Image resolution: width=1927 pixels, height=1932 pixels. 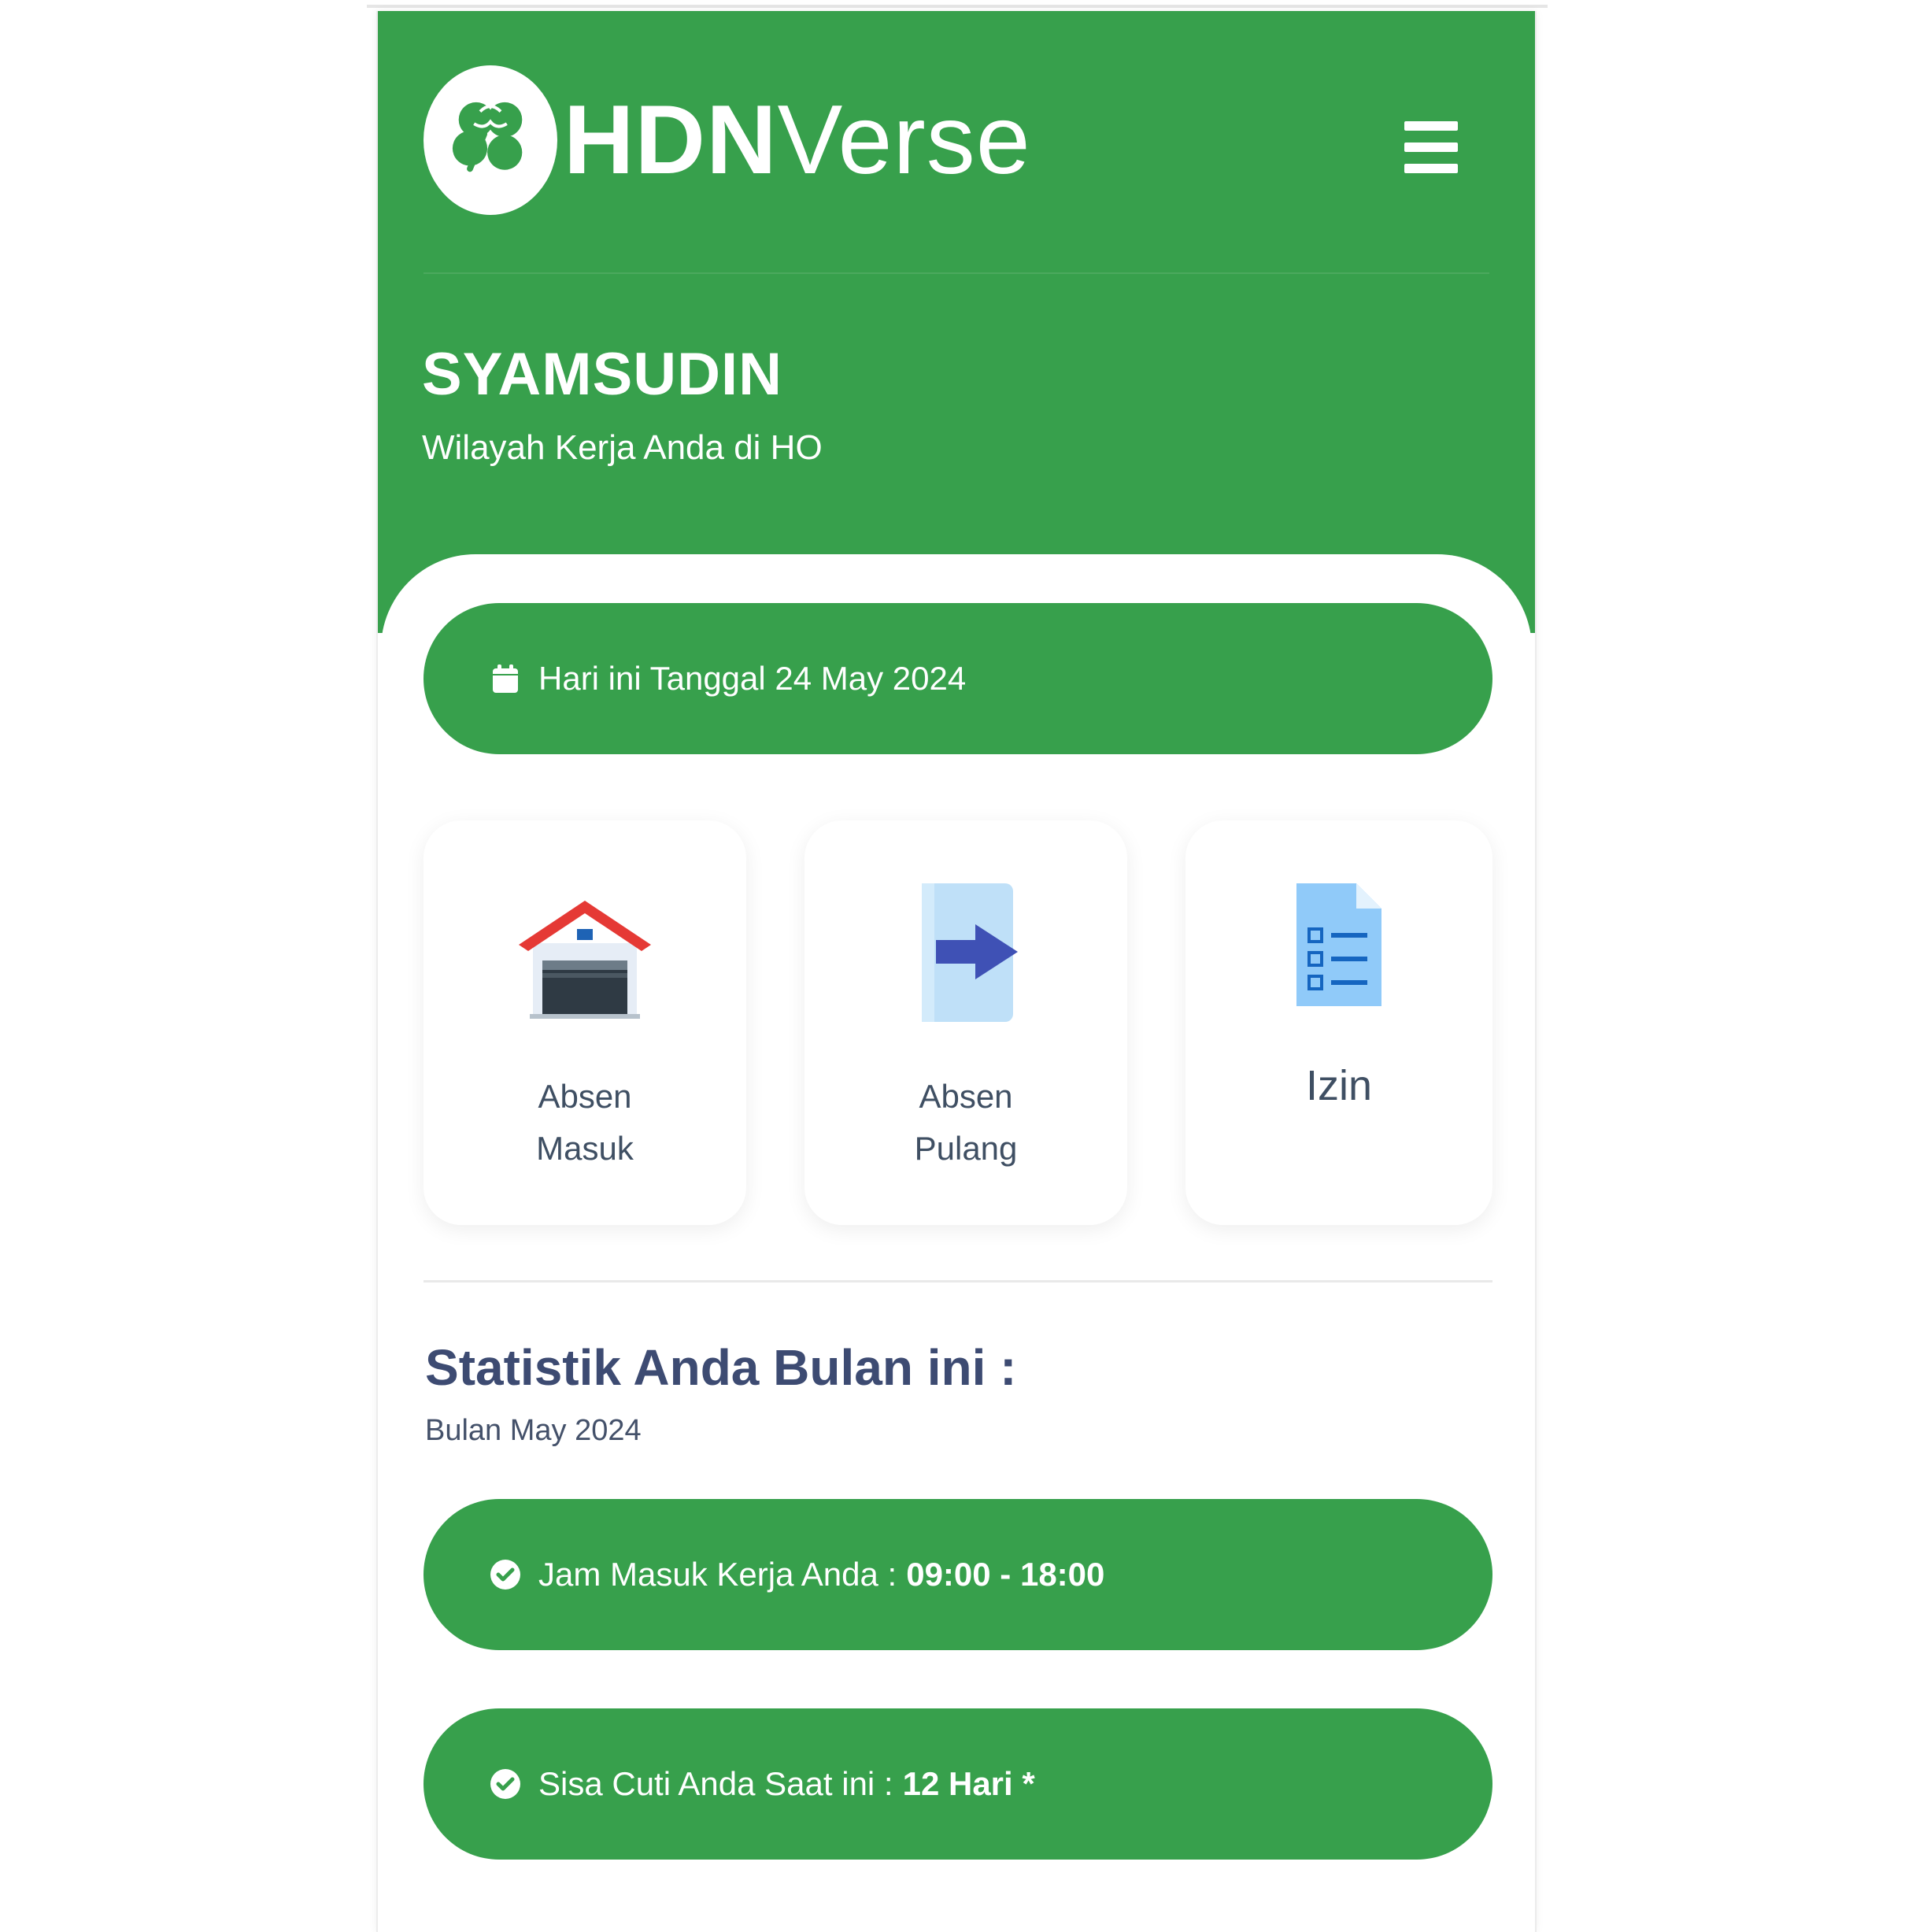 I want to click on absen-masuk-label-1: Absen, so click(x=585, y=1096).